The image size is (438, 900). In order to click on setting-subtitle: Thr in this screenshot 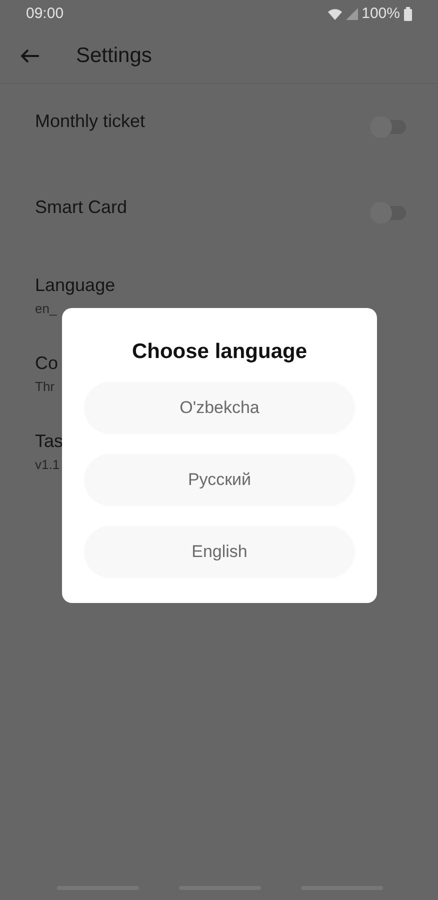, I will do `click(45, 387)`.